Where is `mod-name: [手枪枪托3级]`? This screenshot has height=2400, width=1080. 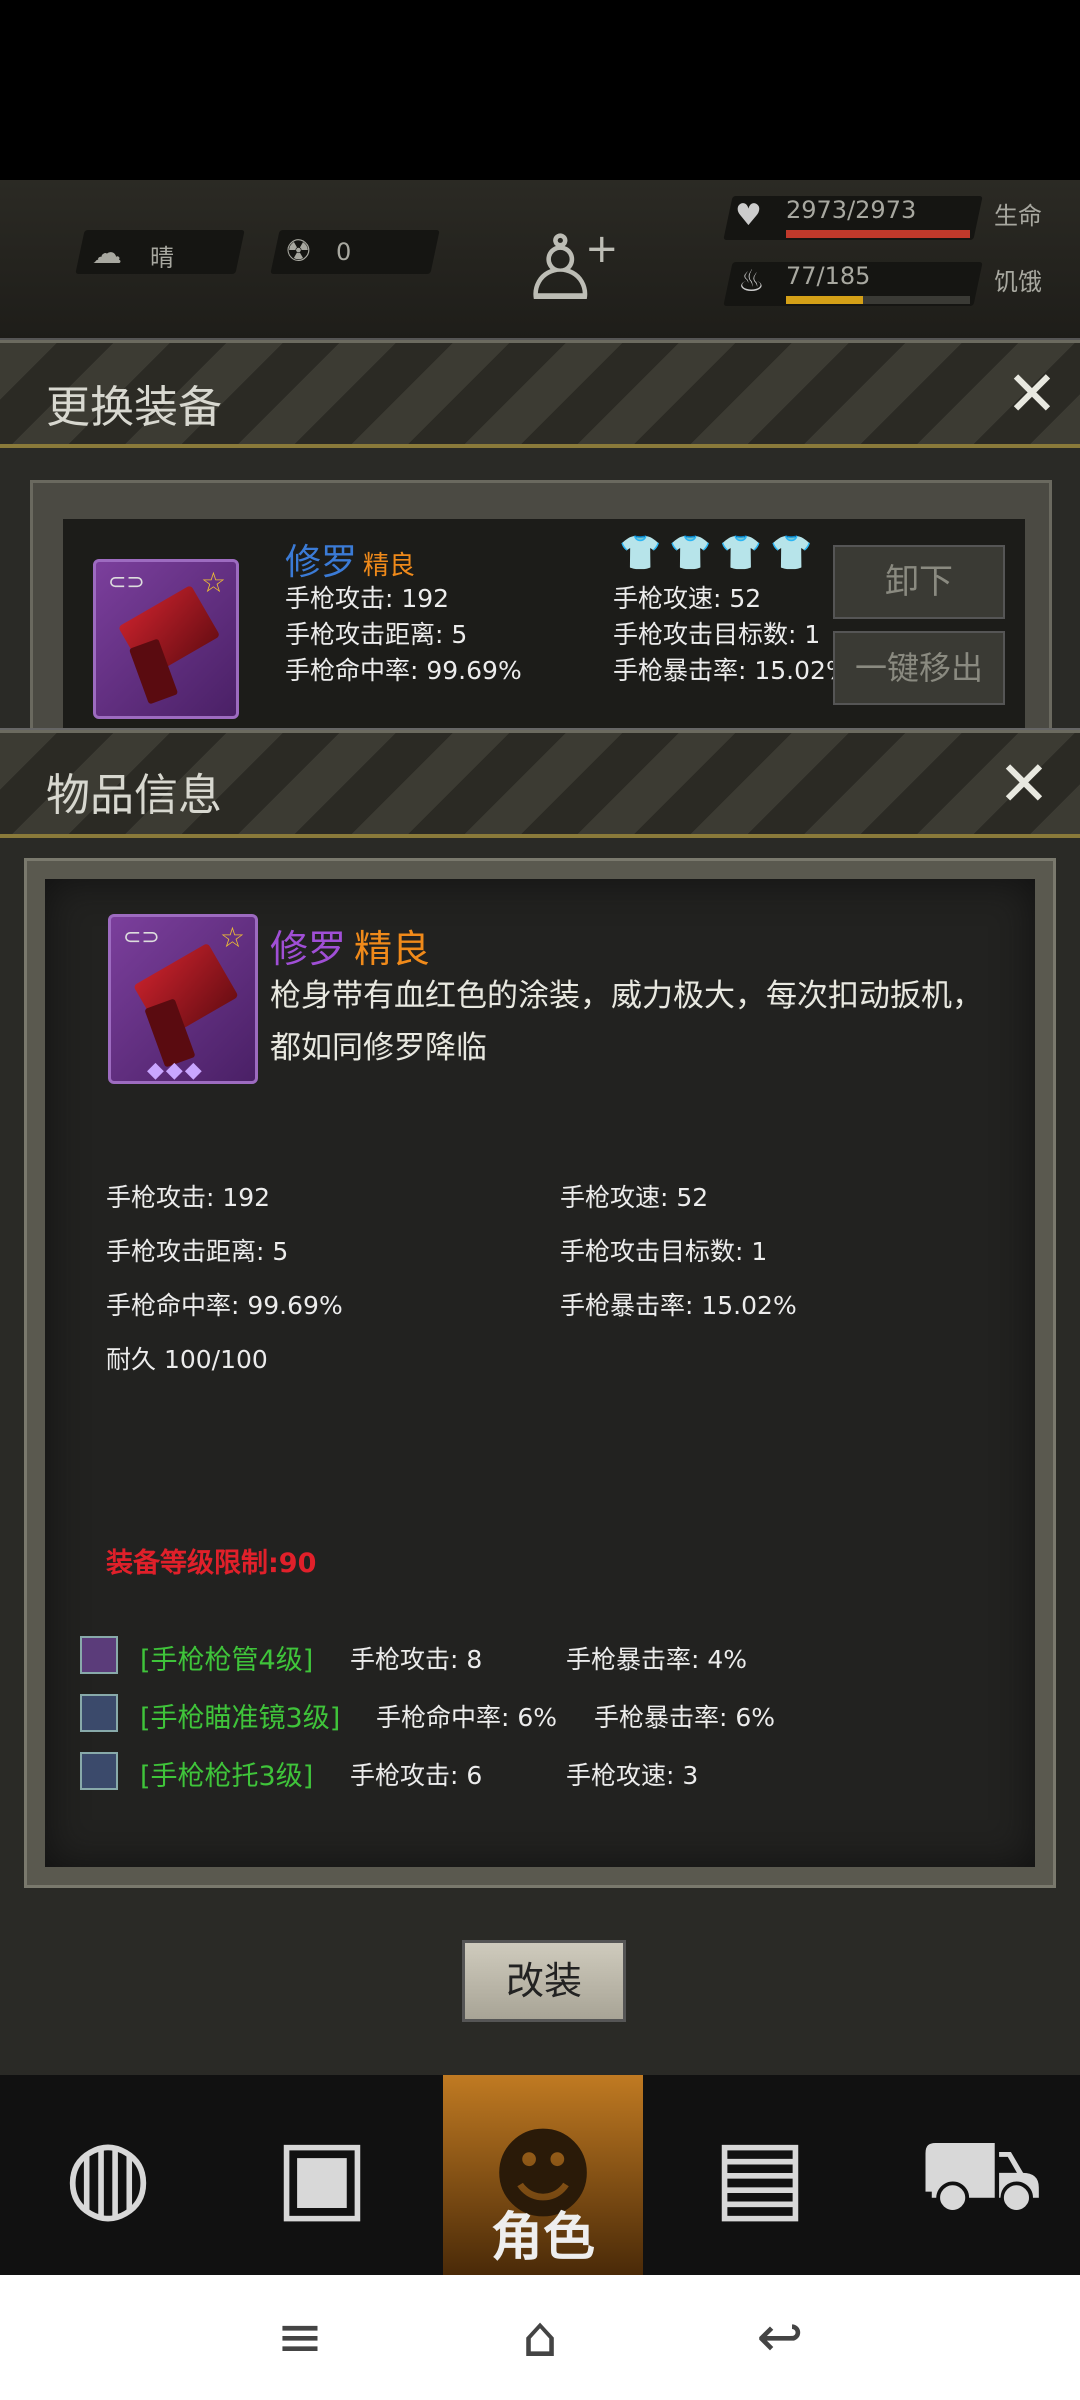 mod-name: [手枪枪托3级] is located at coordinates (227, 1776).